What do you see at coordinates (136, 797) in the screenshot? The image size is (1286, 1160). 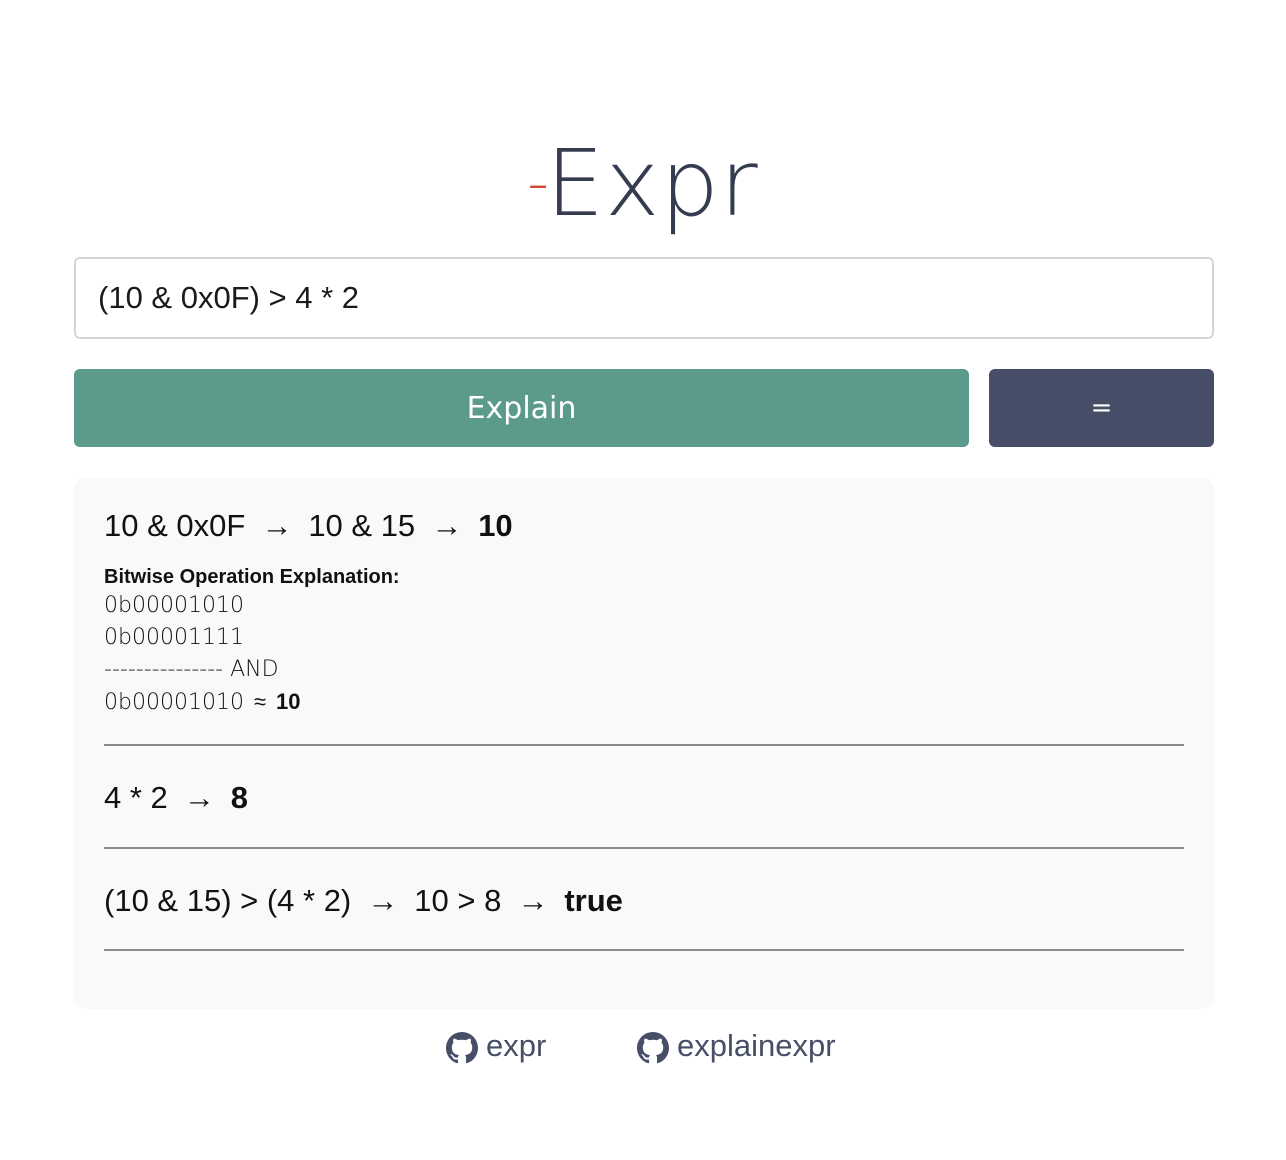 I see `step-part: 4 * 2` at bounding box center [136, 797].